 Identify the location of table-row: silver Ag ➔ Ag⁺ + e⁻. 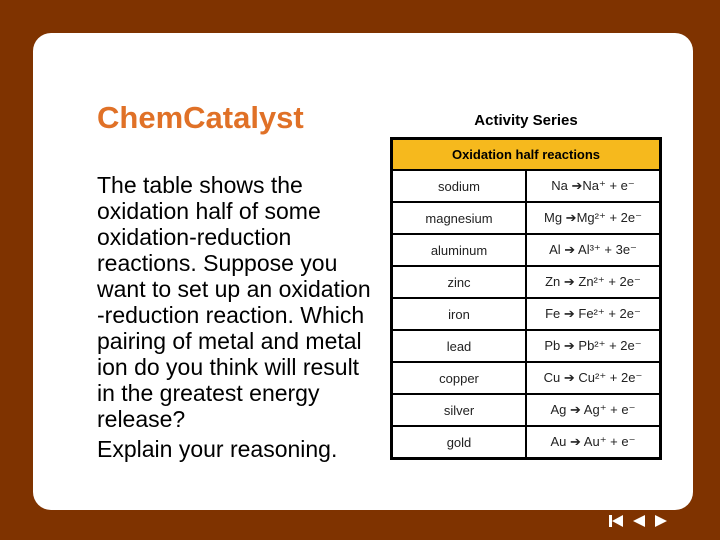
(526, 409).